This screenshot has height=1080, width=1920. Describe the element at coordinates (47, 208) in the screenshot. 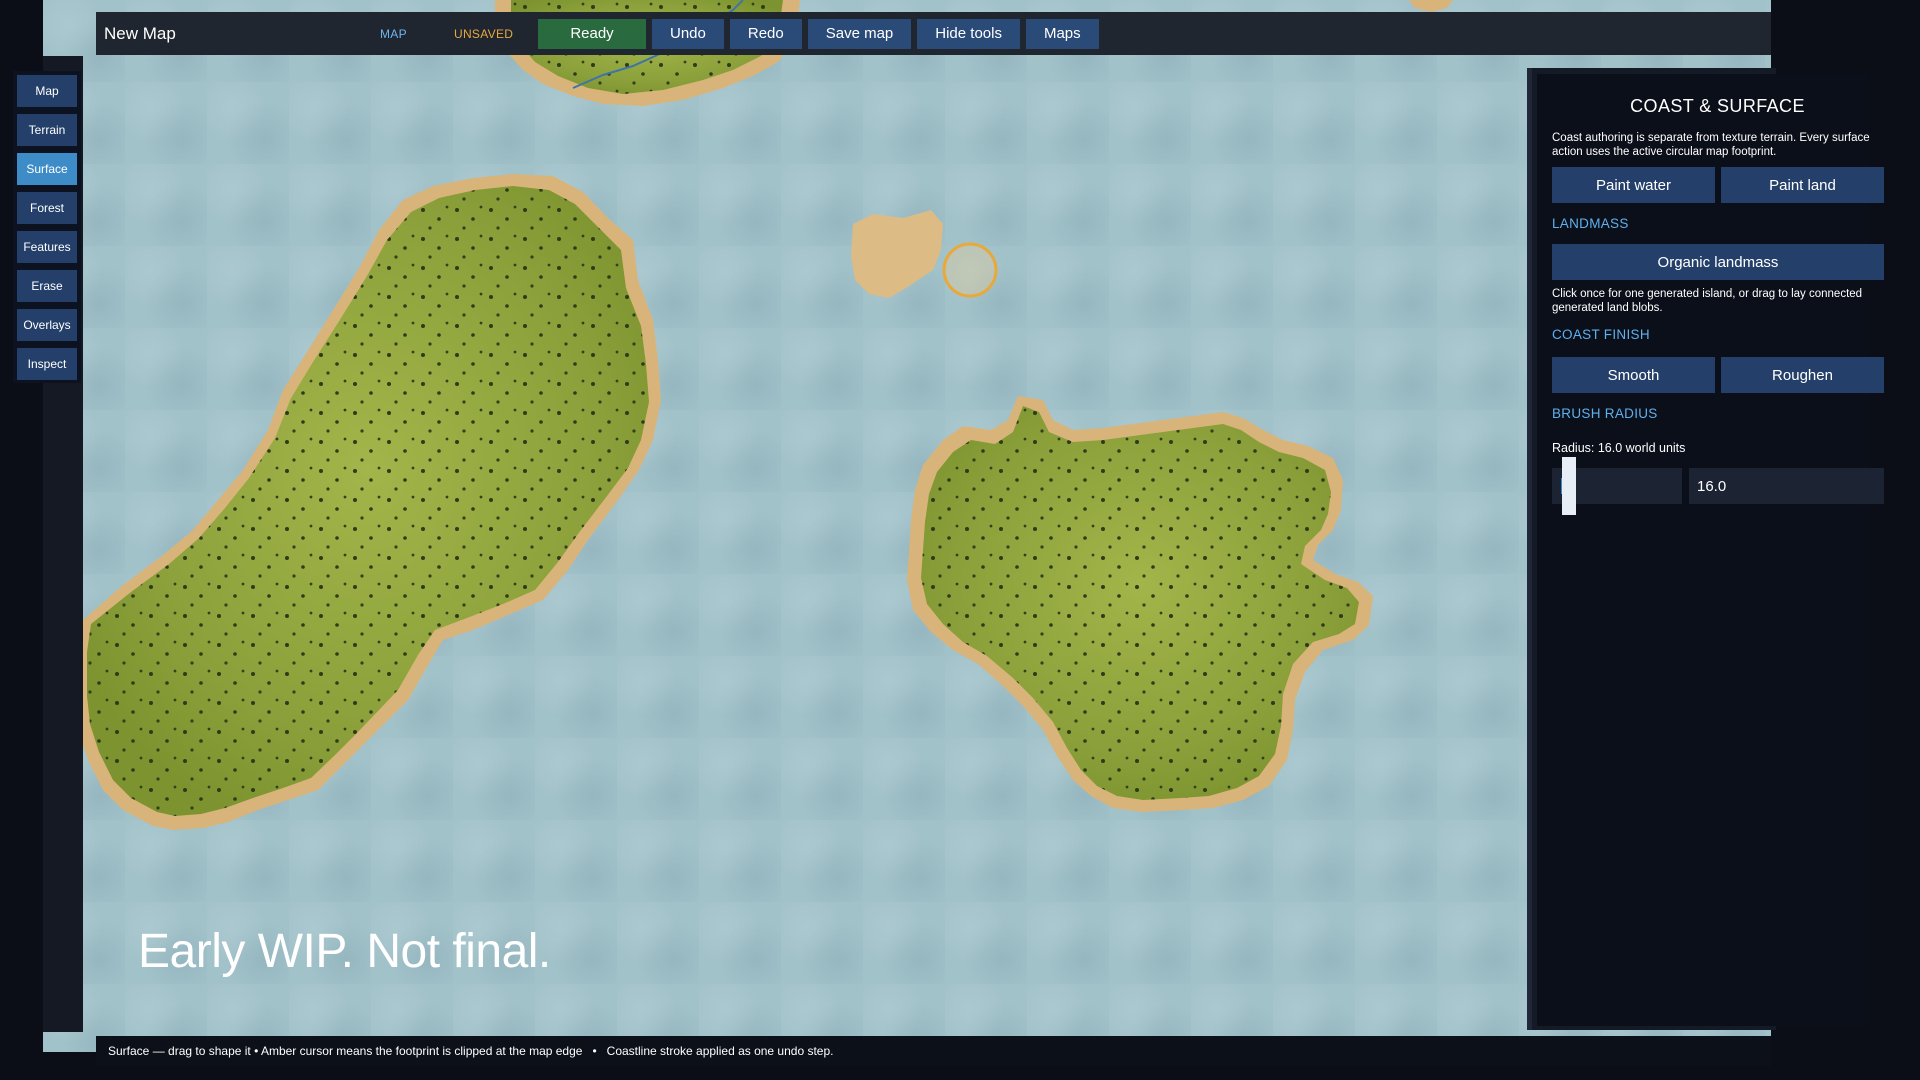

I see `nav-item-forest: Forest` at that location.